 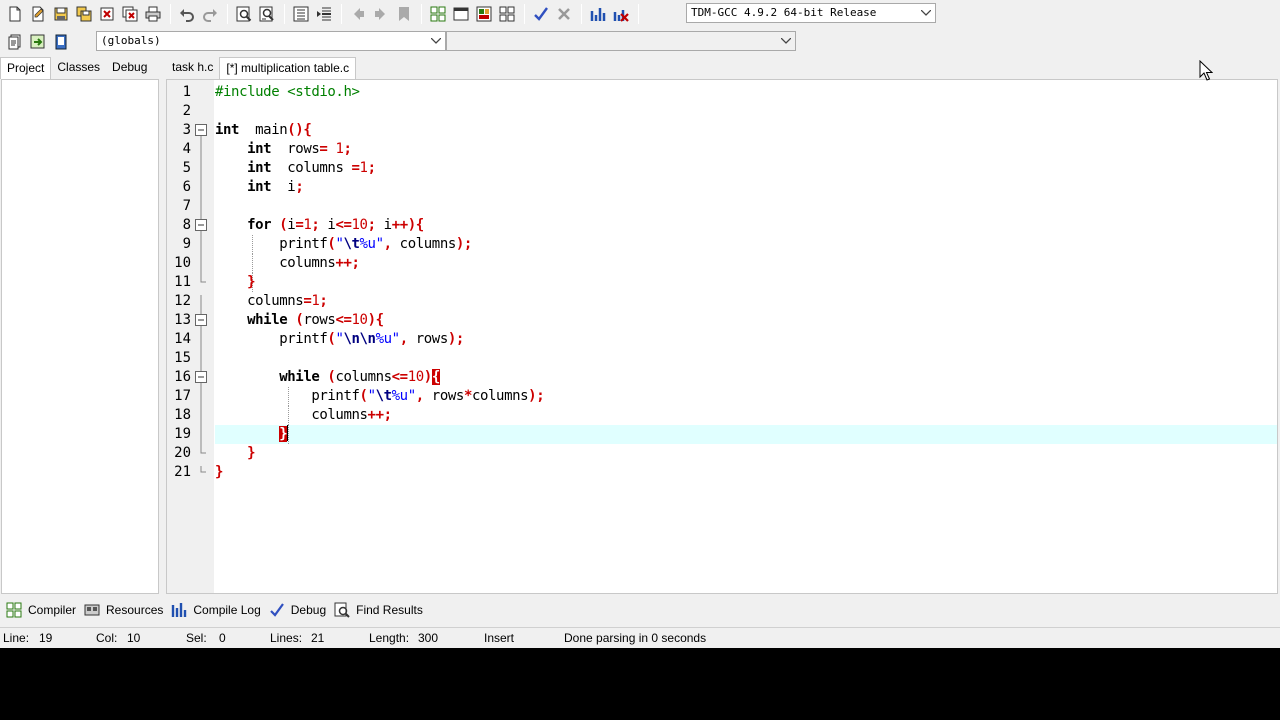 What do you see at coordinates (217, 610) in the screenshot?
I see `tab-compile-log: Compile Log` at bounding box center [217, 610].